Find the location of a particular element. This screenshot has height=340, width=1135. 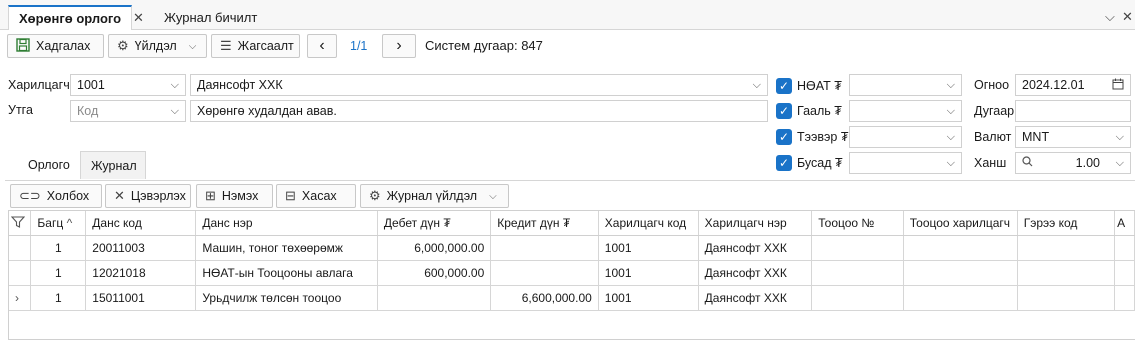

plus-box-icon: ⊞ is located at coordinates (210, 195).